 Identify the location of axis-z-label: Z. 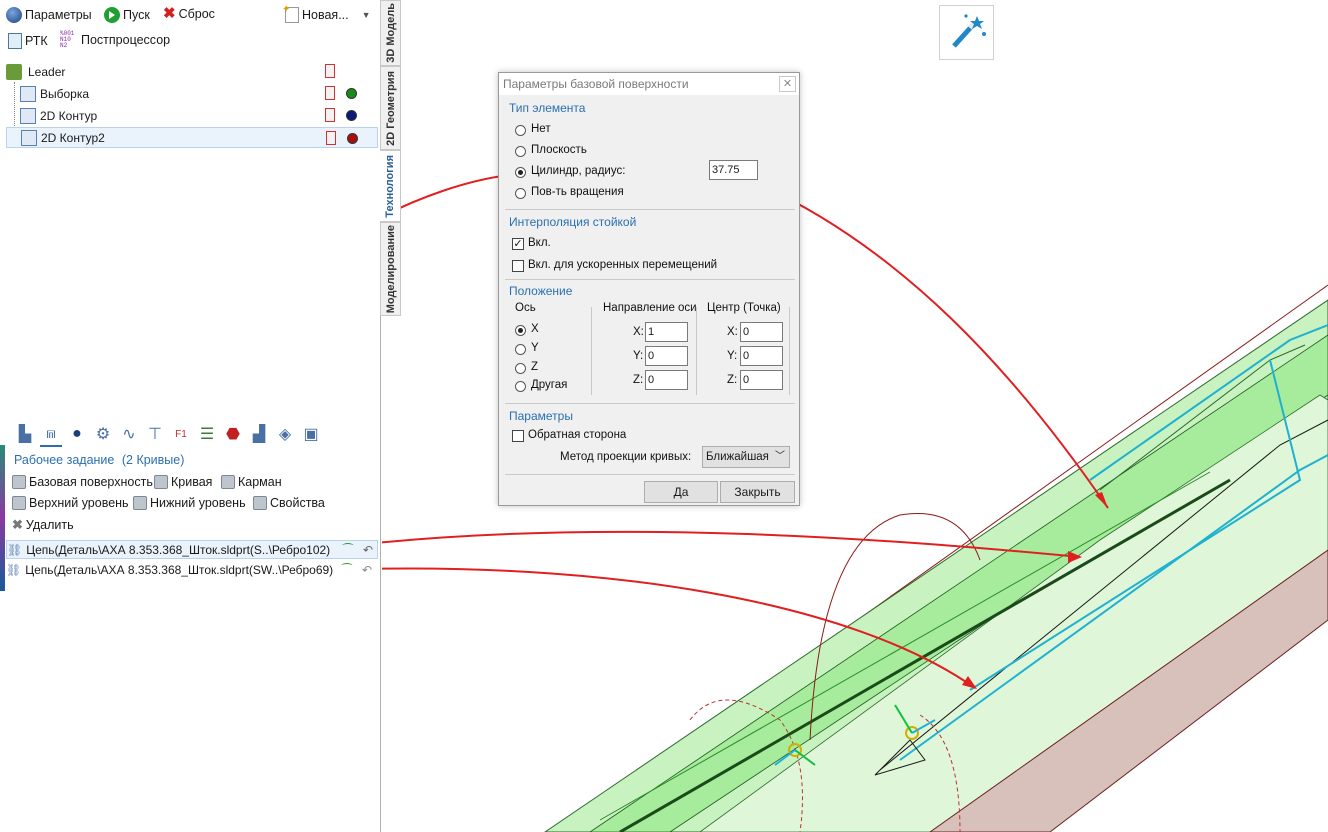
(535, 367).